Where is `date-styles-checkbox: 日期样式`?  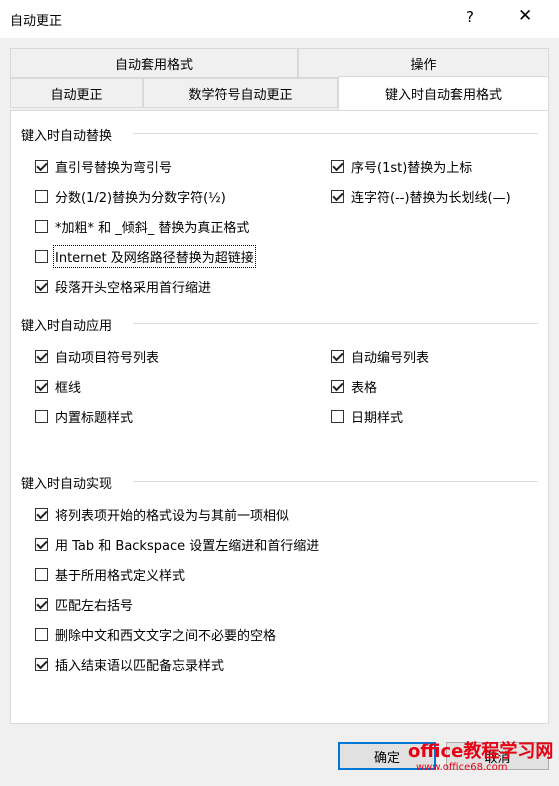
date-styles-checkbox: 日期样式 is located at coordinates (367, 416).